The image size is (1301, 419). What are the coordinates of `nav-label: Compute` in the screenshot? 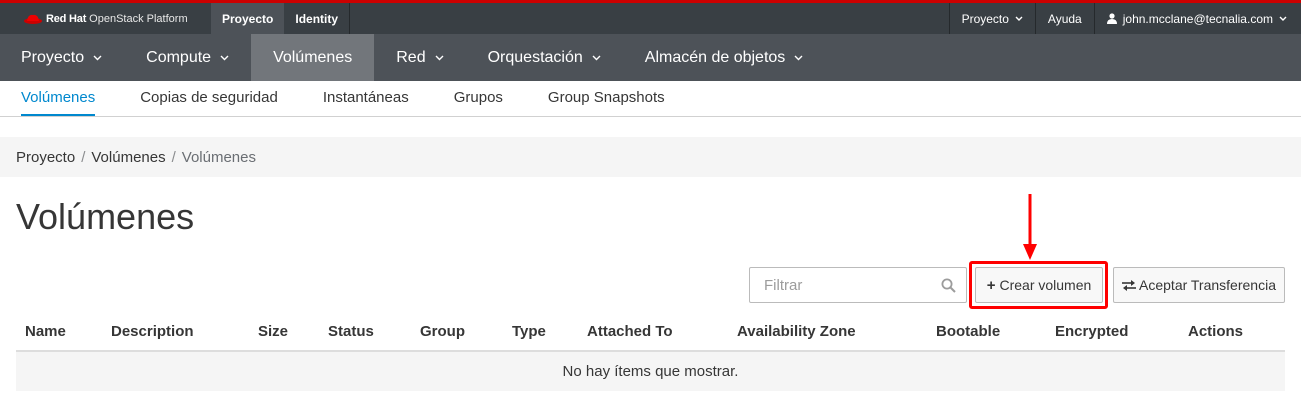 It's located at (179, 57).